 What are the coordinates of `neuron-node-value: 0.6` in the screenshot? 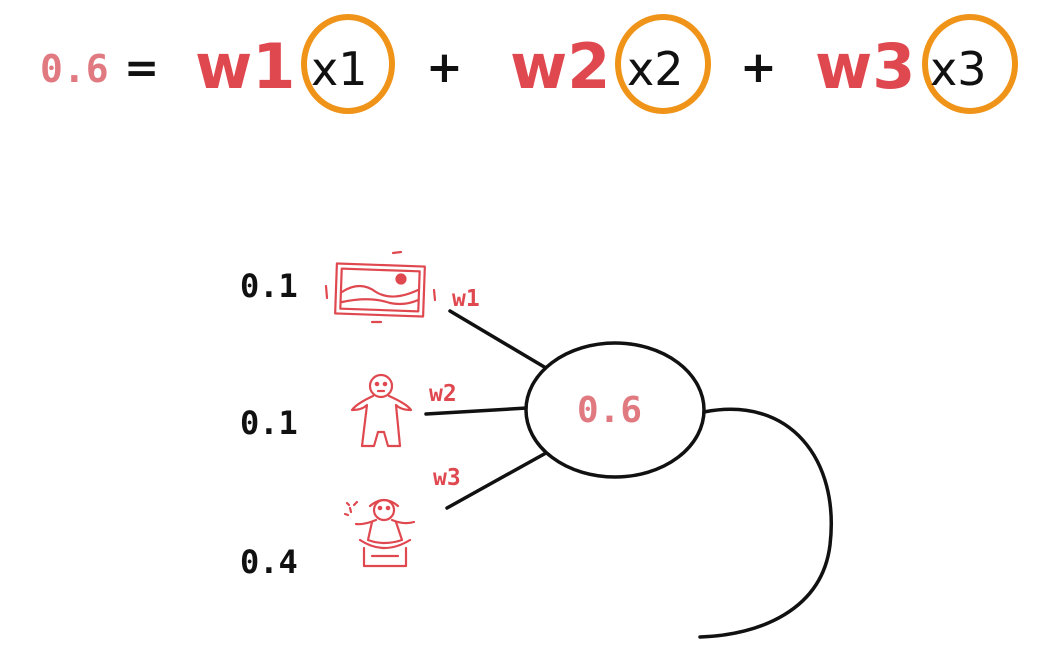 It's located at (609, 410).